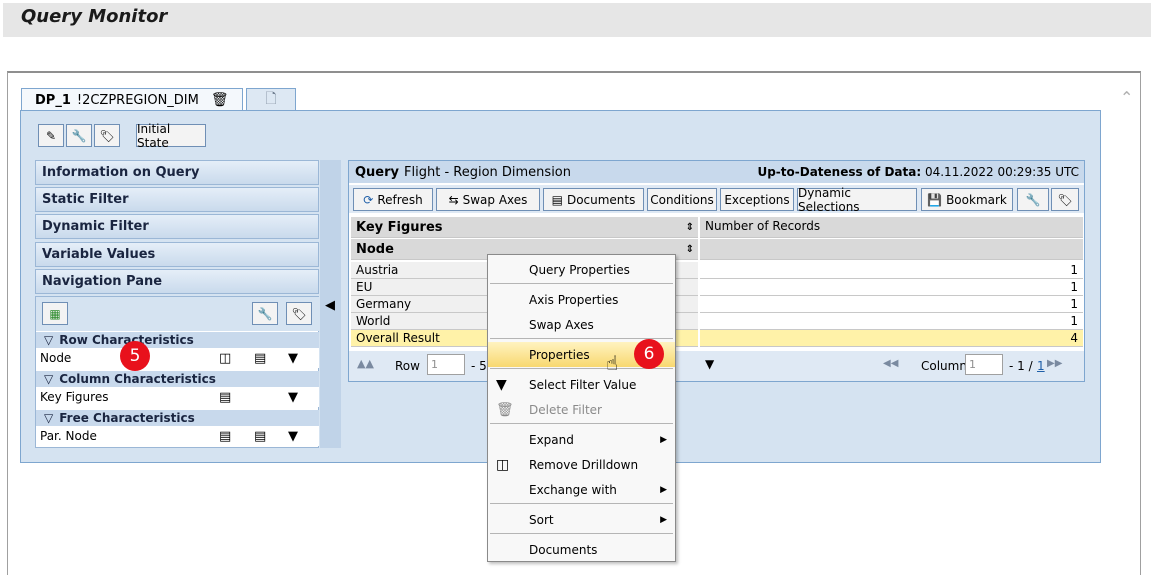  I want to click on key-figures-header: Key Figures ⇕, so click(524, 227).